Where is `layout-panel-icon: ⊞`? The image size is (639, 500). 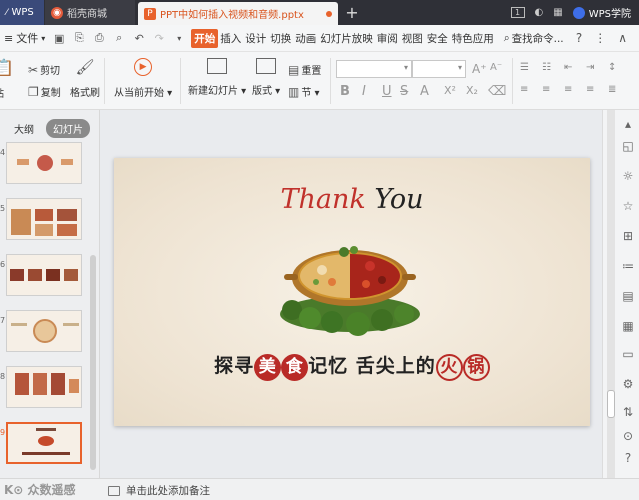 layout-panel-icon: ⊞ is located at coordinates (628, 236).